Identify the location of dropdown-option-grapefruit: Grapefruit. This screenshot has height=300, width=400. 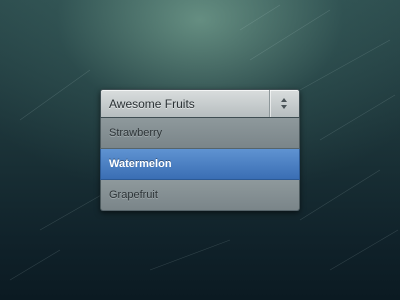
(200, 195).